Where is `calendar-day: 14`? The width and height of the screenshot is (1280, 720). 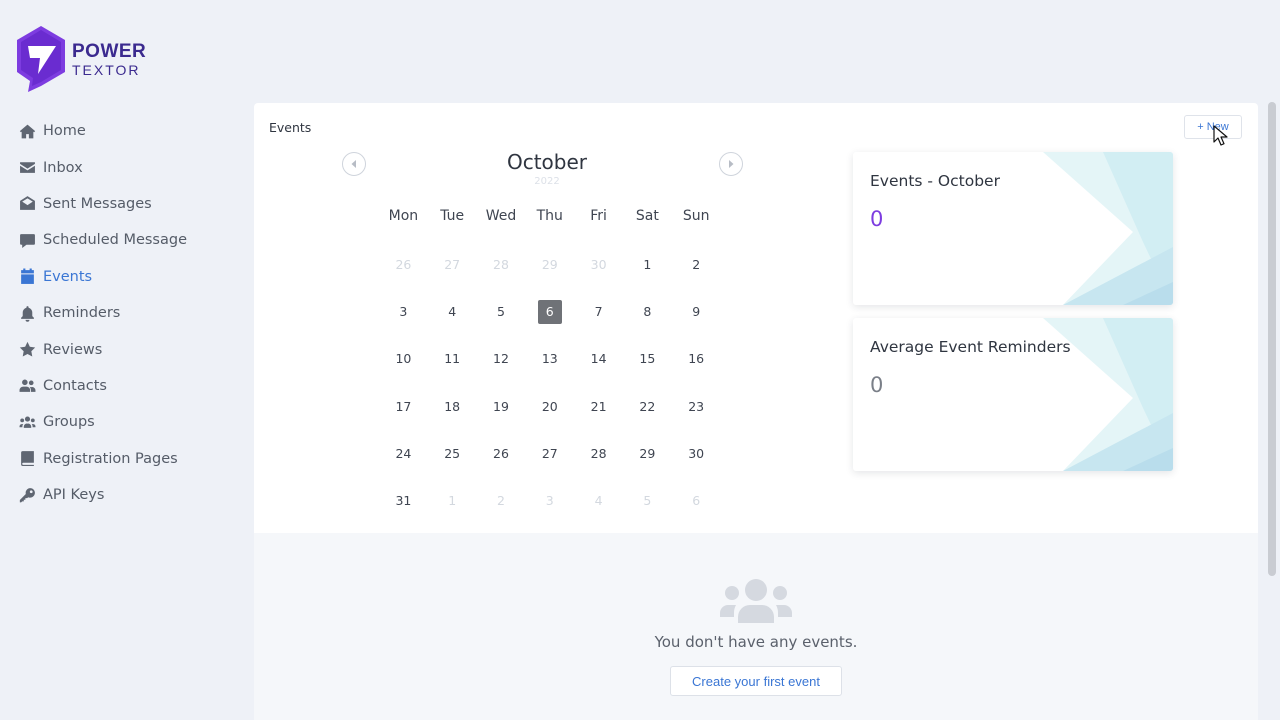
calendar-day: 14 is located at coordinates (598, 370).